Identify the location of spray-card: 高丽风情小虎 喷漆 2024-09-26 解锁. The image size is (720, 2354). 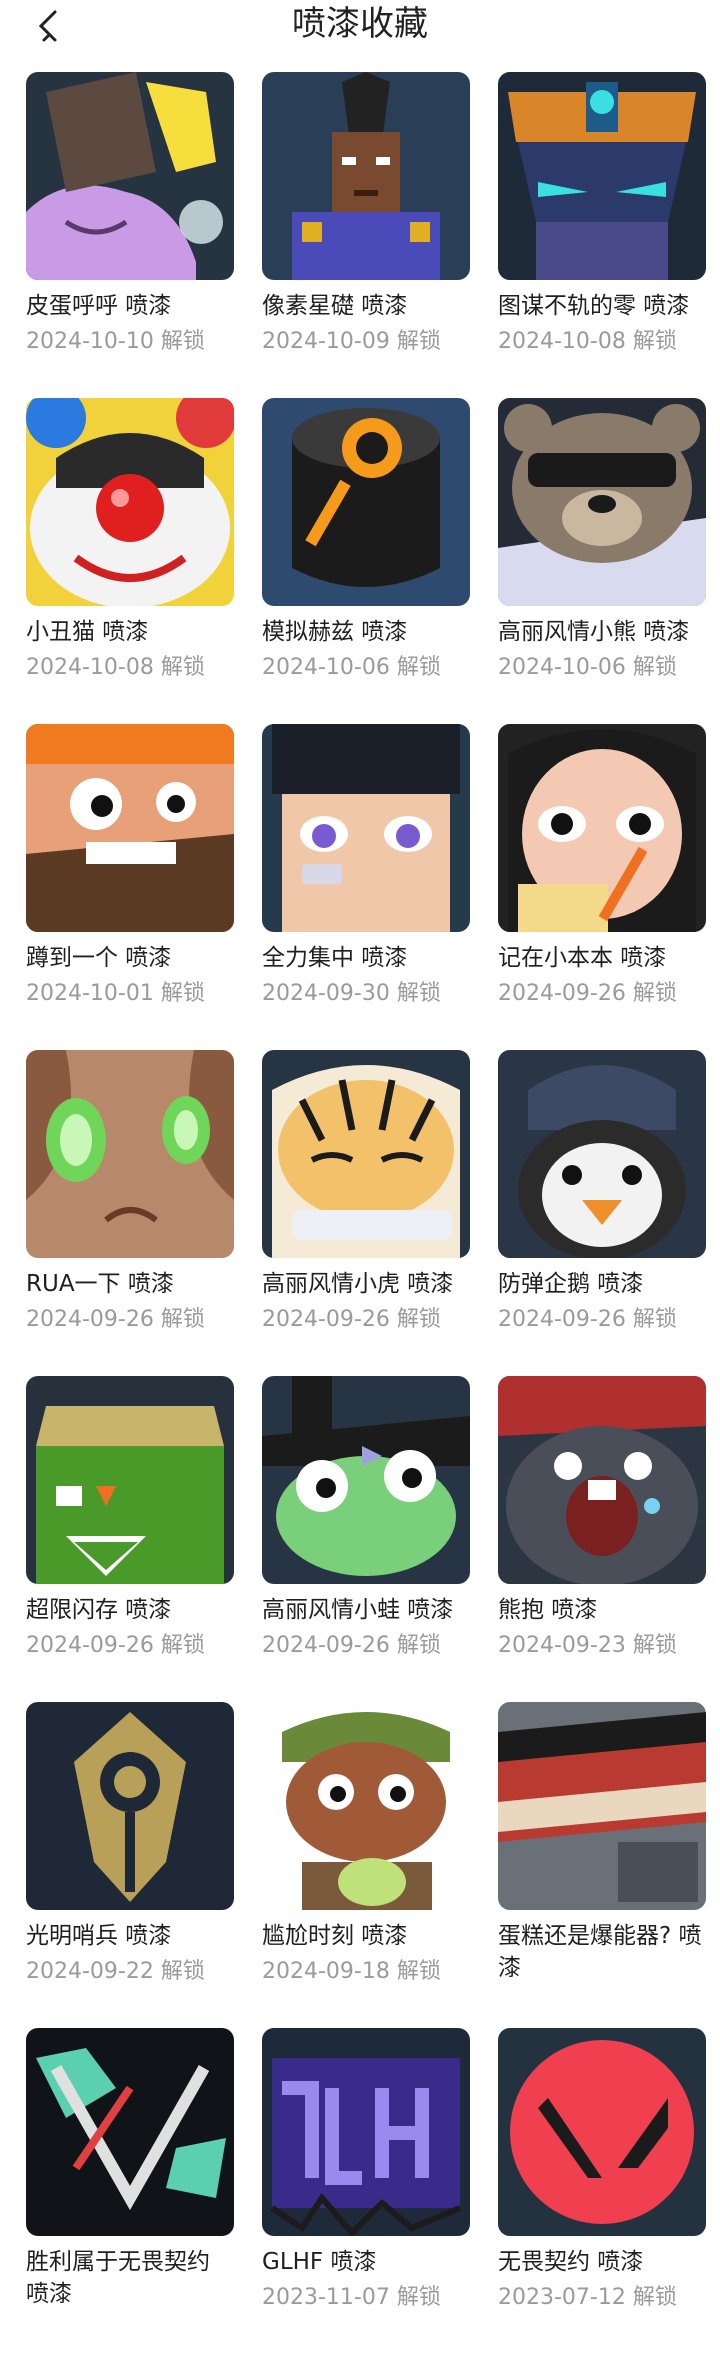
(366, 1213).